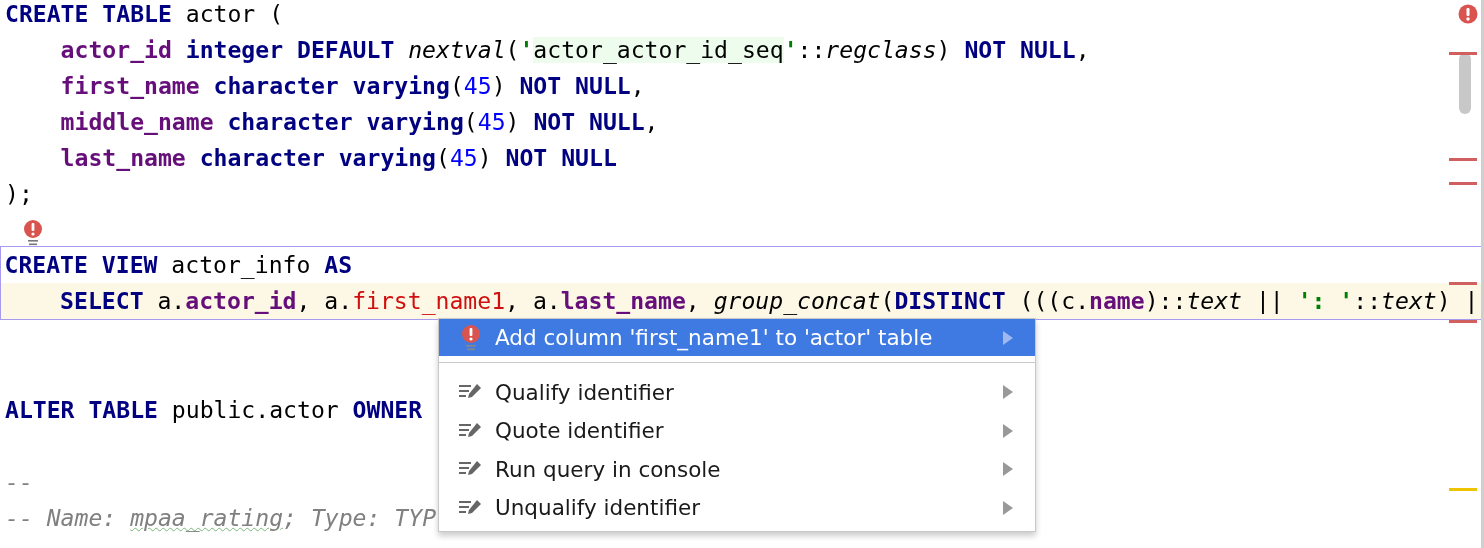 The height and width of the screenshot is (548, 1484). Describe the element at coordinates (207, 518) in the screenshot. I see `typo-text: mpaa_rating` at that location.